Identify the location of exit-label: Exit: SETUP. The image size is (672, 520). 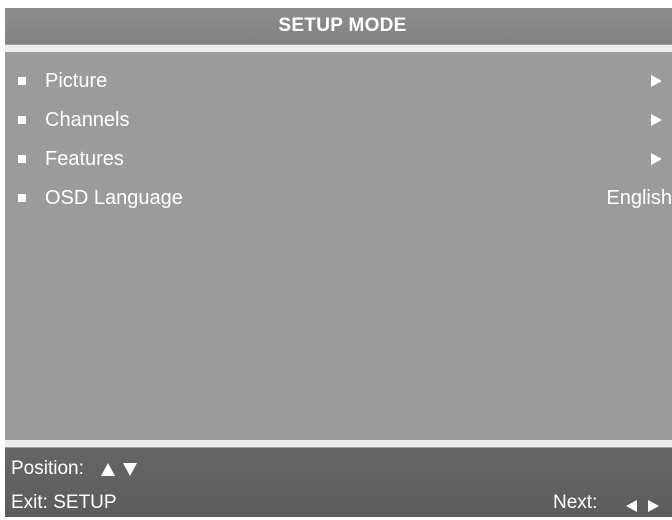
(64, 502).